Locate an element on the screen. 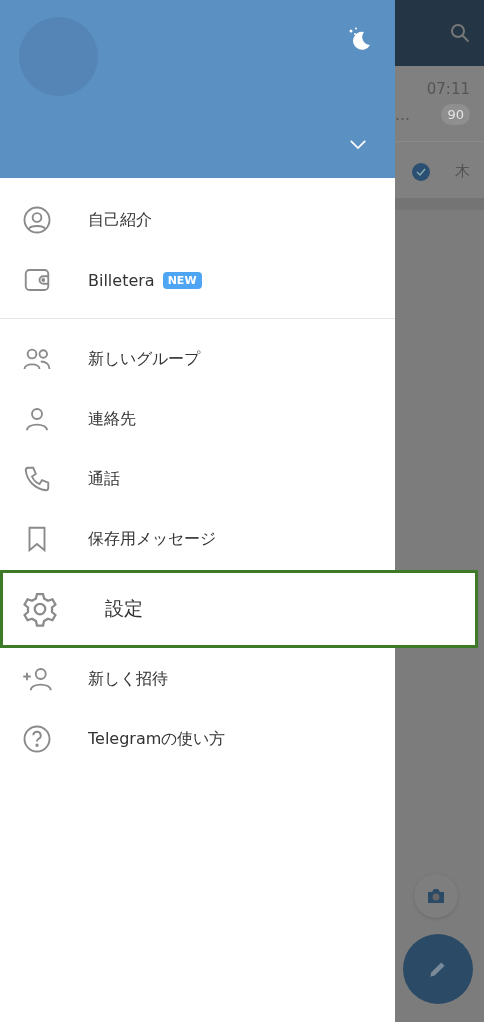  search-icon is located at coordinates (460, 33).